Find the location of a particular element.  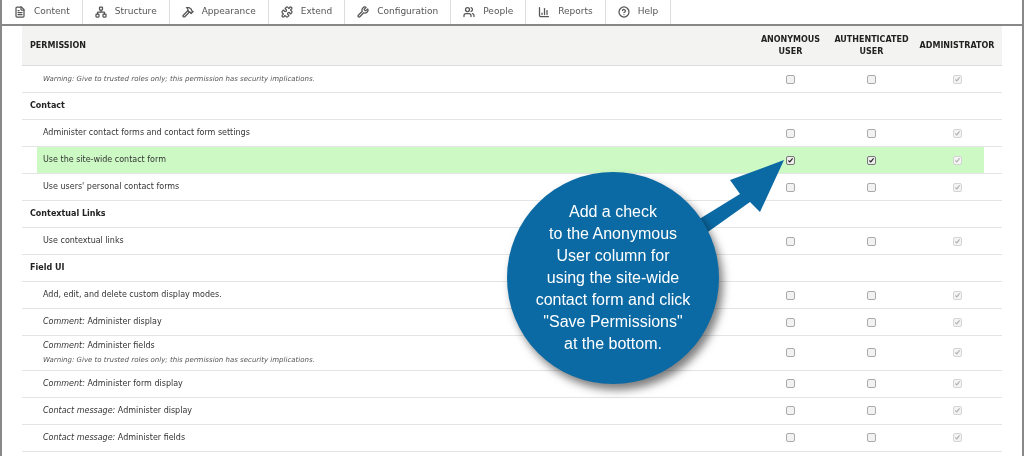

permission-label: Administer contact forms and contact form settings is located at coordinates (146, 133).